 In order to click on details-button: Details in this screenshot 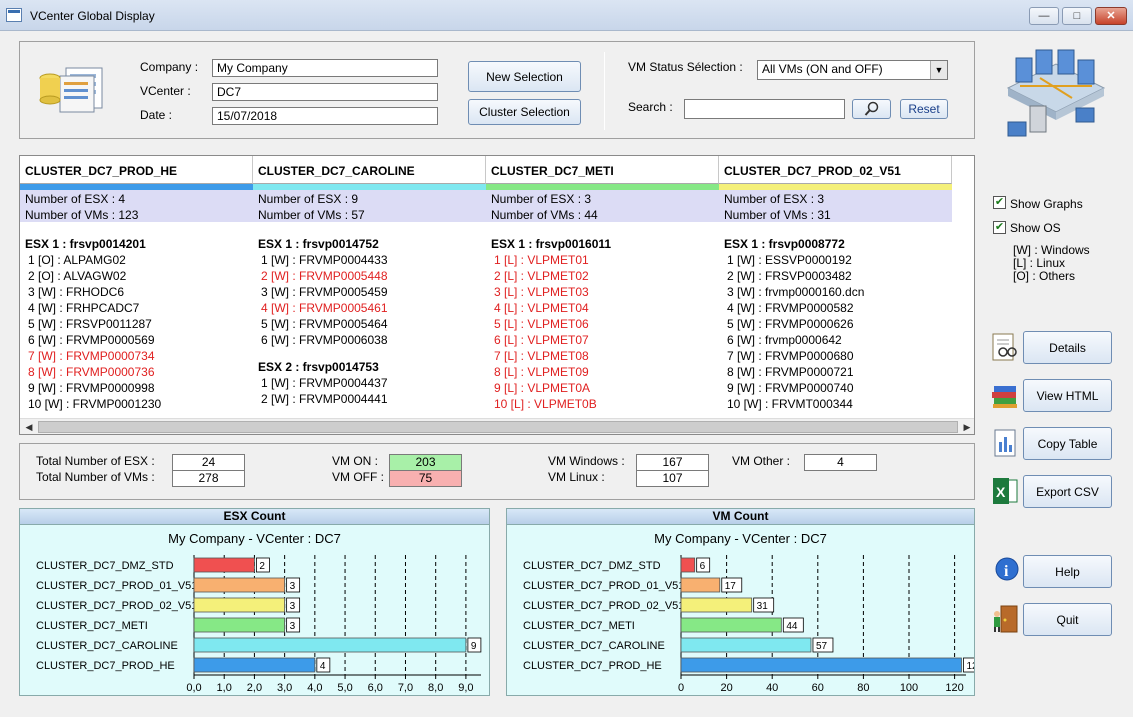, I will do `click(1067, 347)`.